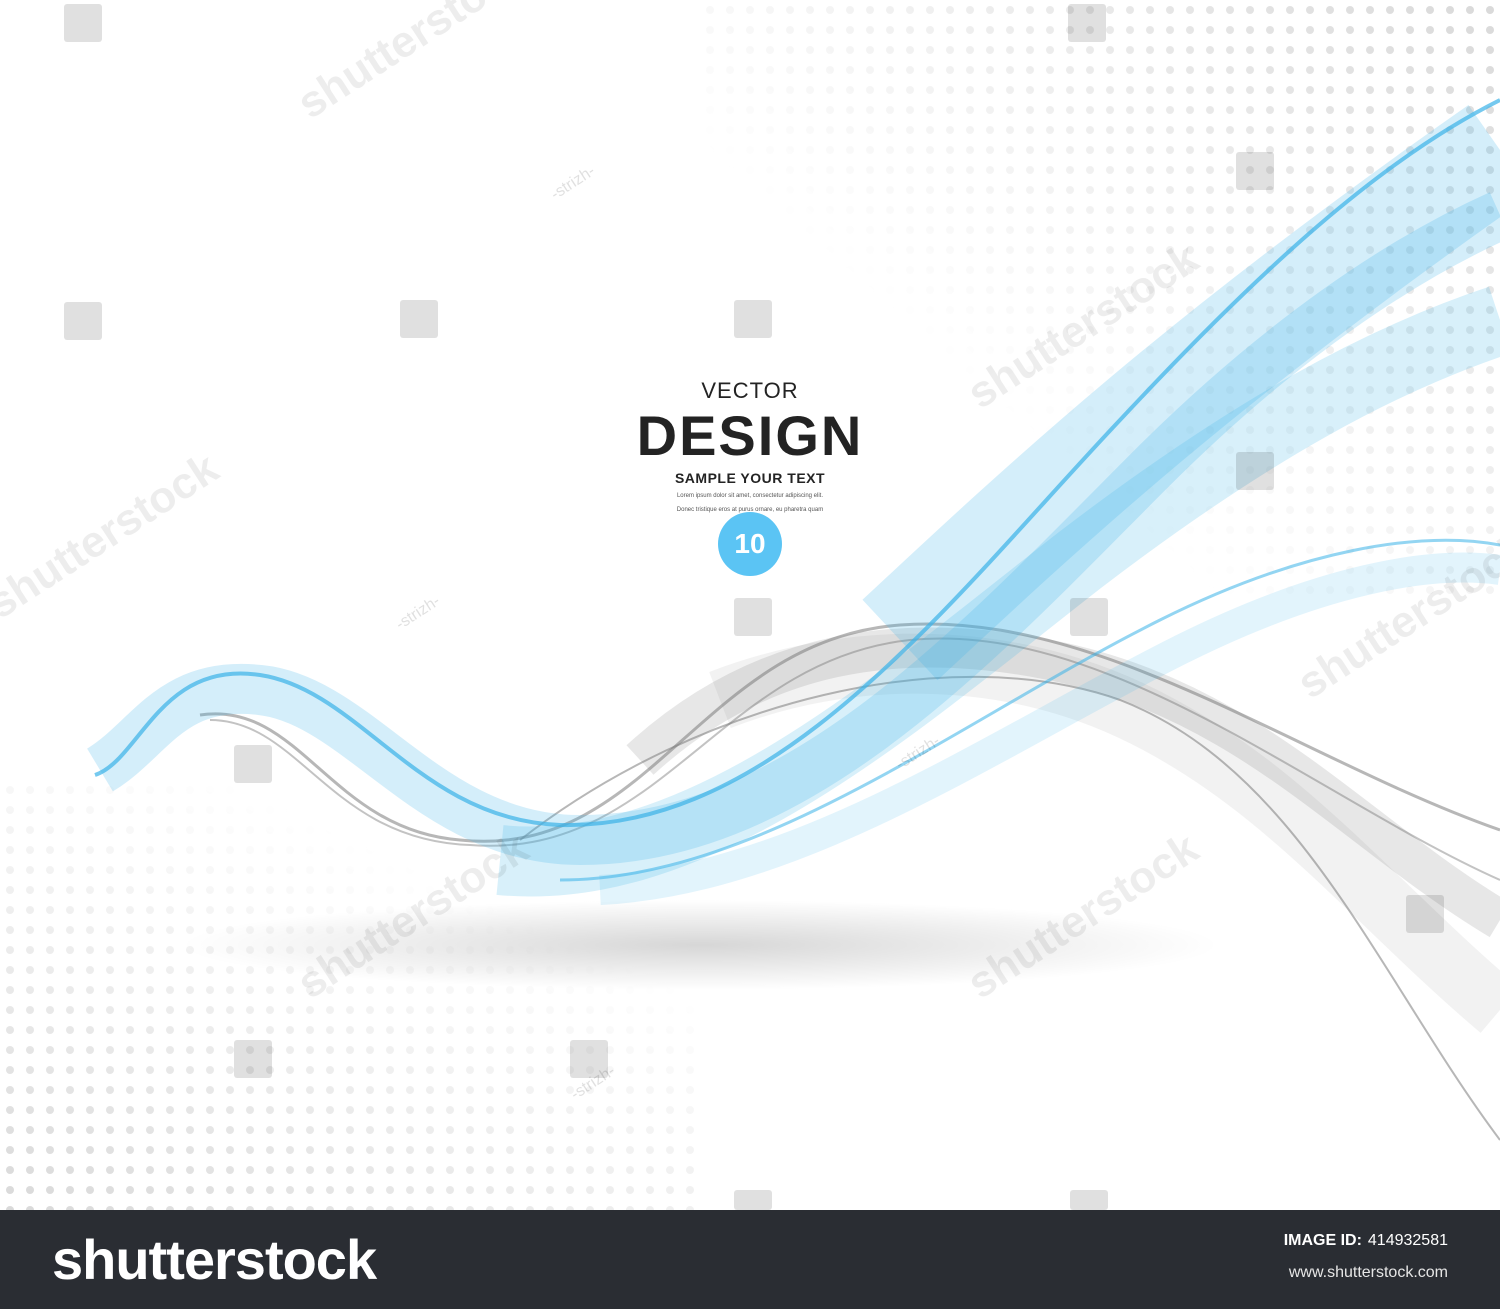  What do you see at coordinates (1407, 1240) in the screenshot?
I see `image-id-value: 414932581` at bounding box center [1407, 1240].